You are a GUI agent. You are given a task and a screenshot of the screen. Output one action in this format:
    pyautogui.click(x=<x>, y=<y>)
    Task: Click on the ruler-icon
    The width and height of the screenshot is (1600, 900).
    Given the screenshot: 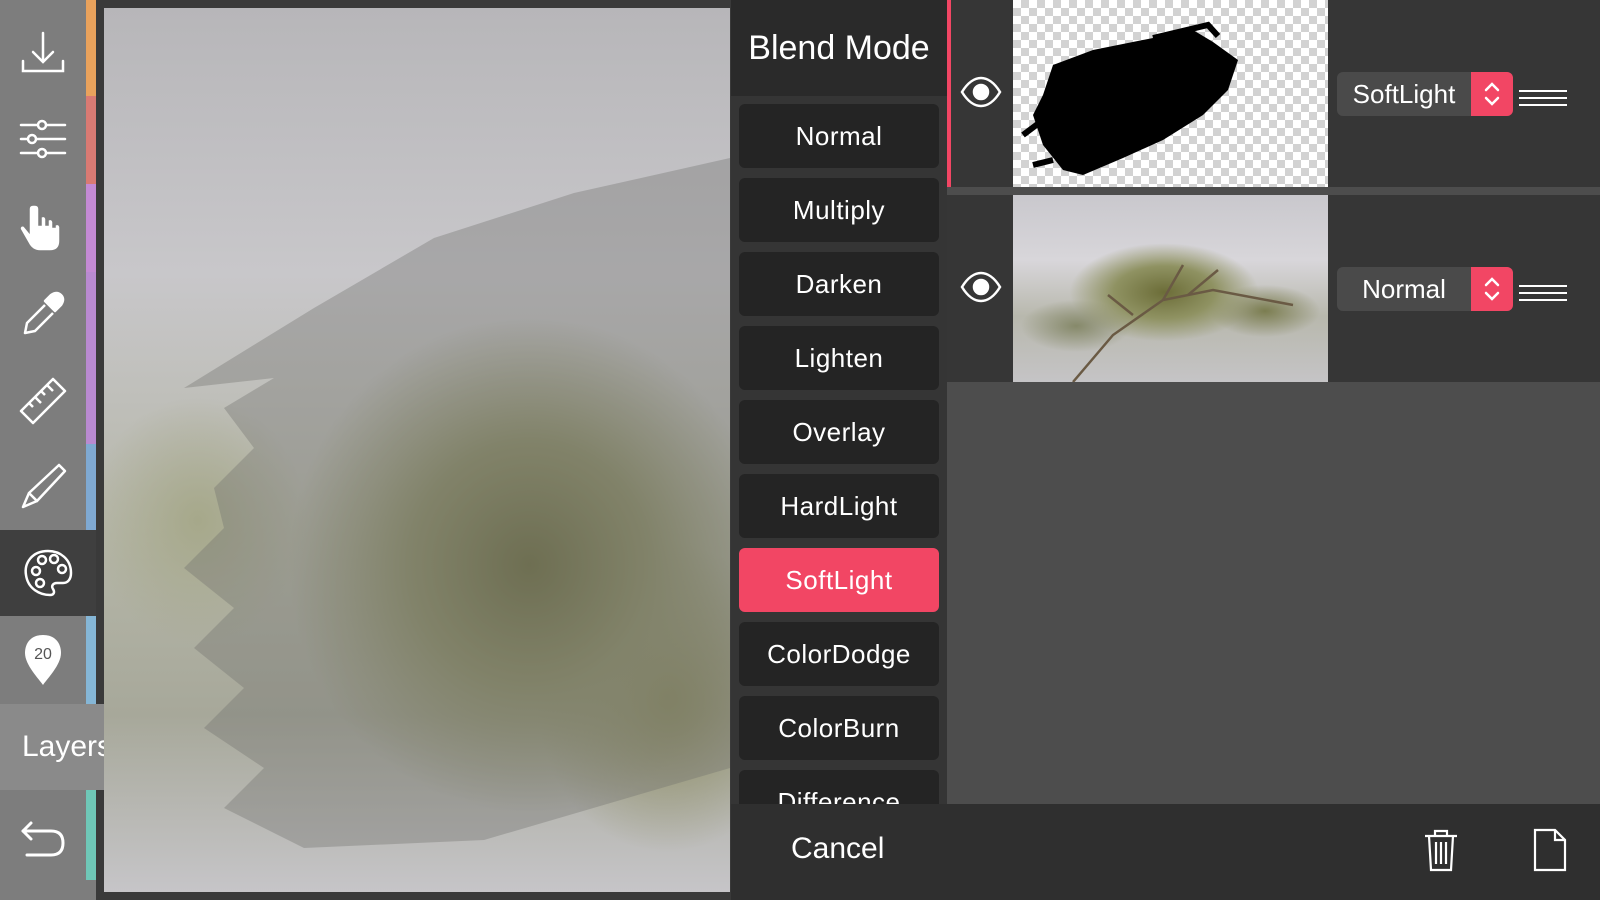 What is the action you would take?
    pyautogui.click(x=43, y=401)
    